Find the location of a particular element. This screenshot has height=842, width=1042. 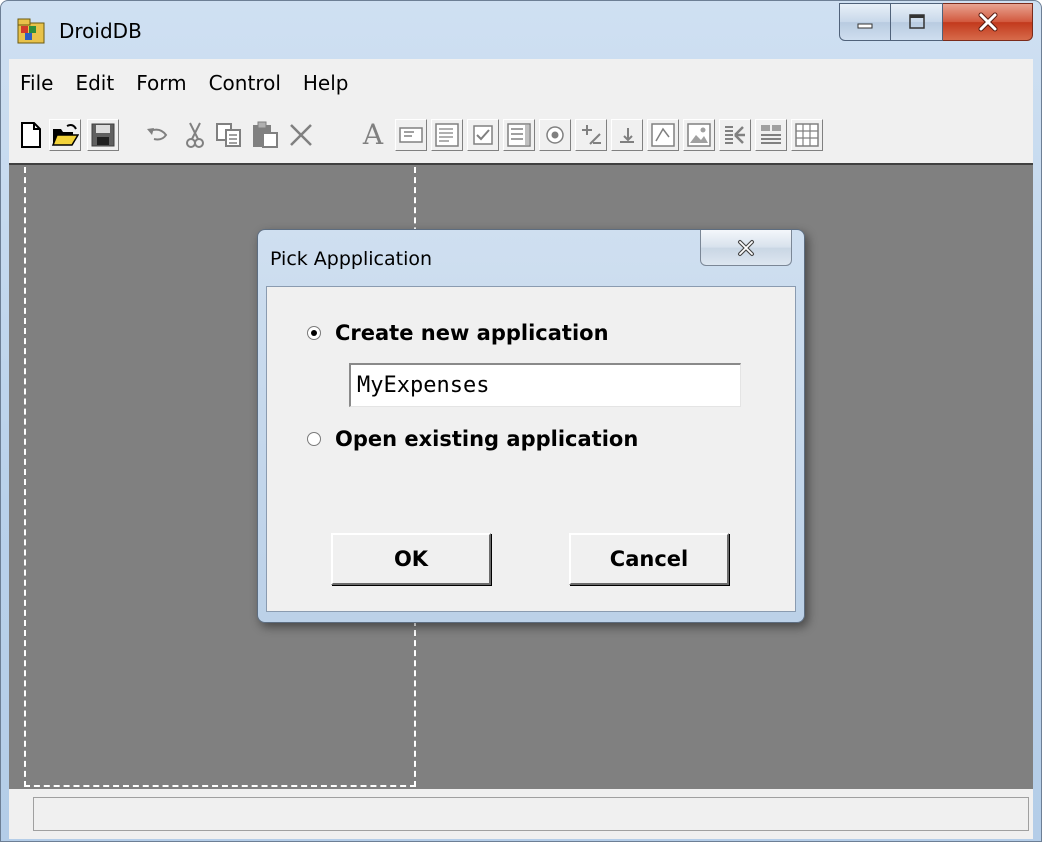

button-tool-button is located at coordinates (627, 135).